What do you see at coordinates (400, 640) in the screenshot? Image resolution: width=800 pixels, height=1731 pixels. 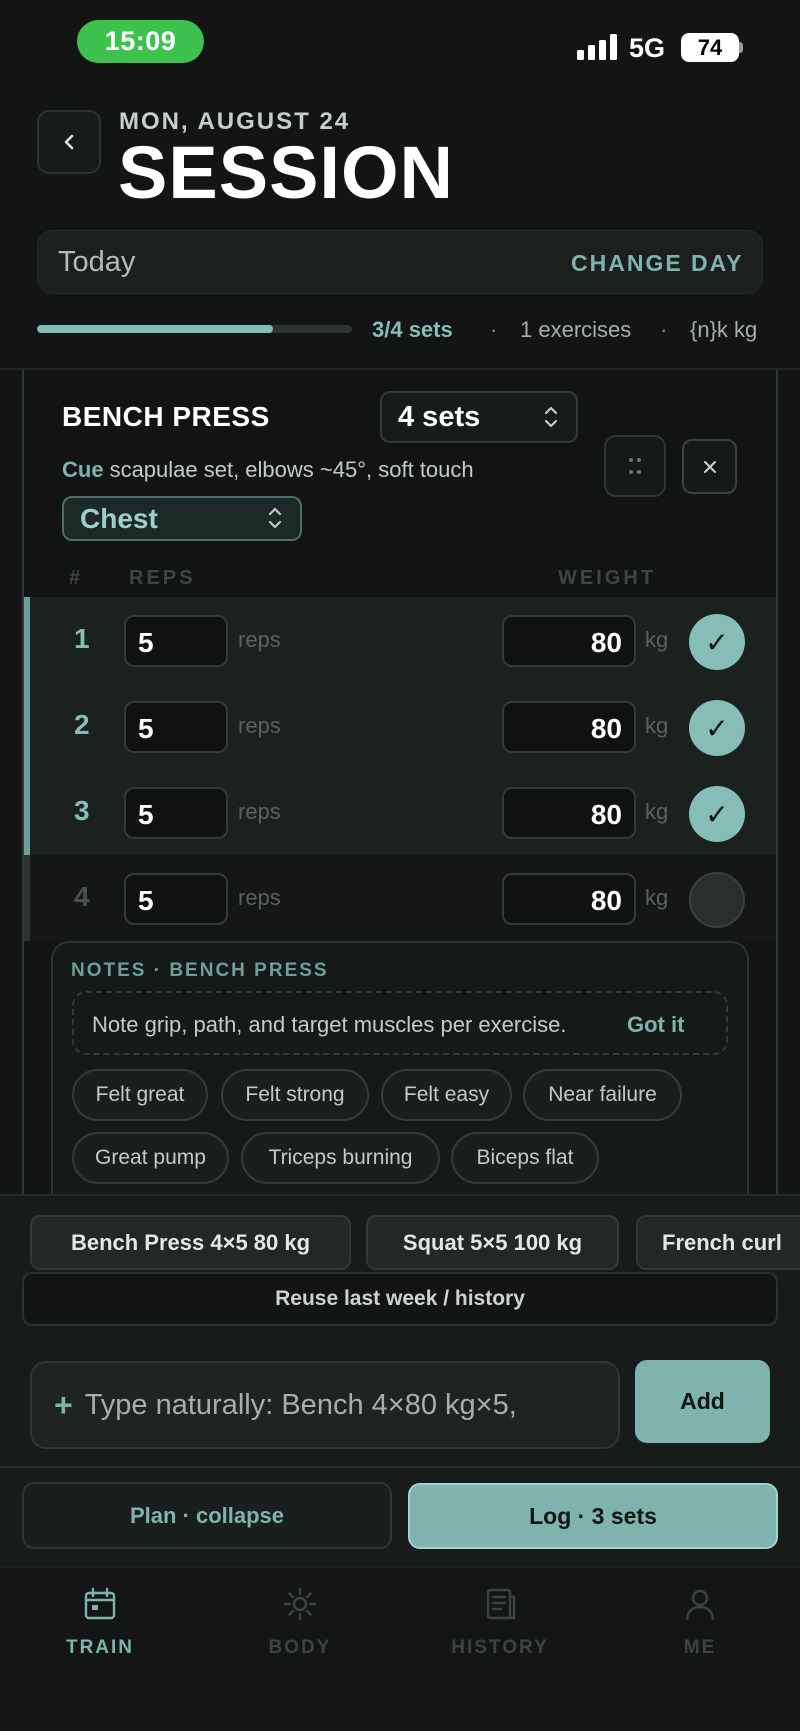 I see `set-row: 1 5 reps 80 kg ✓` at bounding box center [400, 640].